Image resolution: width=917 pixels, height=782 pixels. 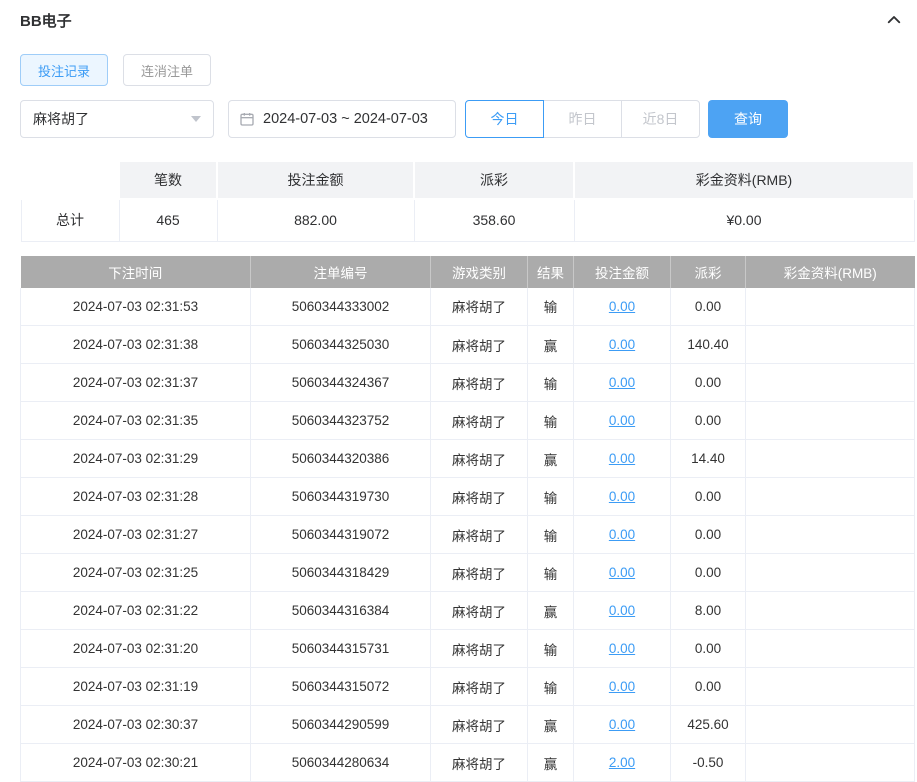 I want to click on order-number-cell: 5060344318429, so click(x=341, y=573).